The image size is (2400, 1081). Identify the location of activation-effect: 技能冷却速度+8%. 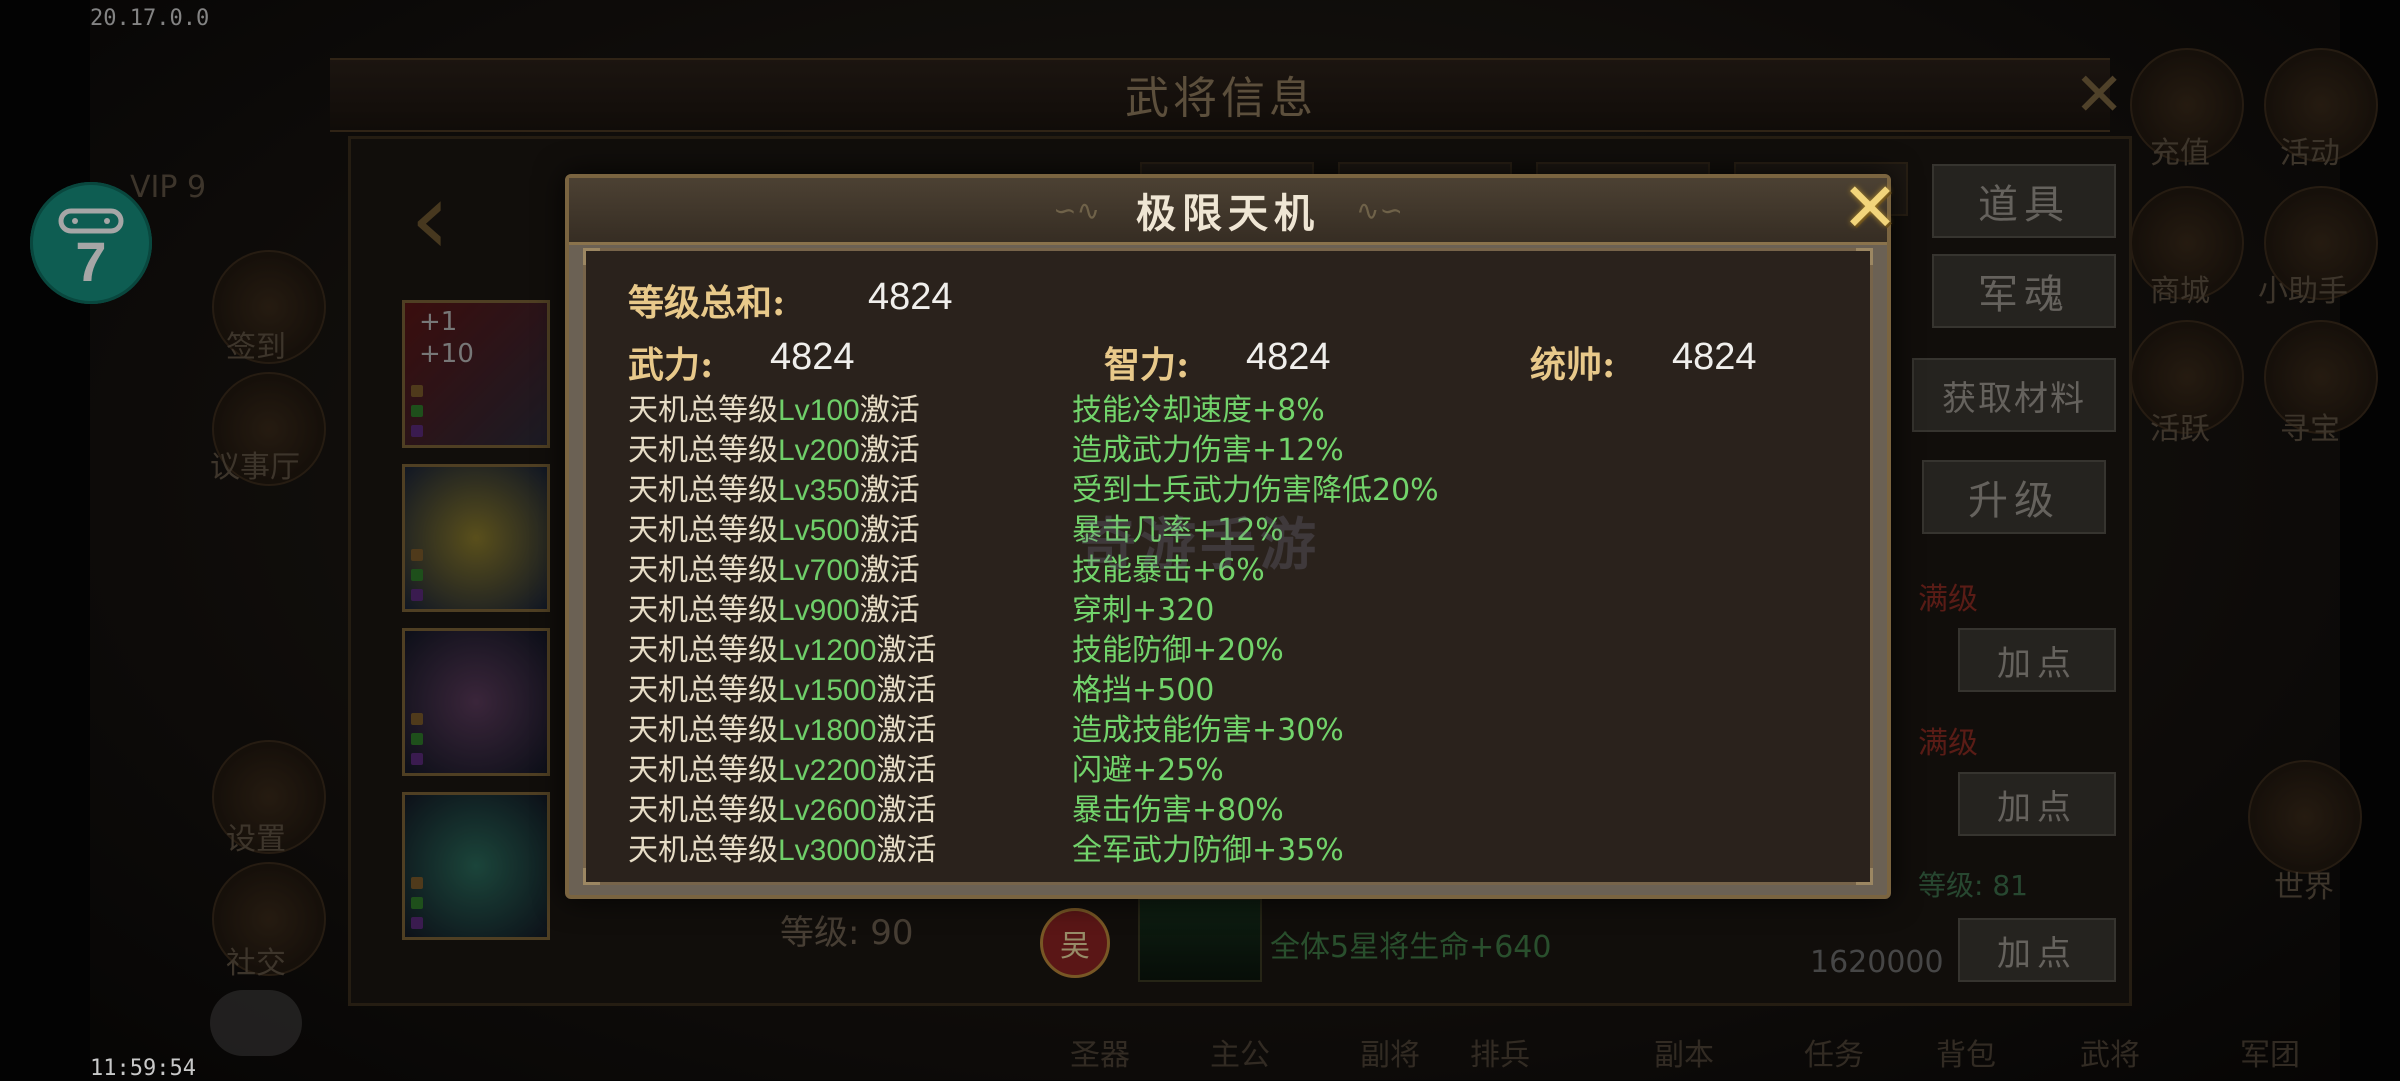
(1198, 410).